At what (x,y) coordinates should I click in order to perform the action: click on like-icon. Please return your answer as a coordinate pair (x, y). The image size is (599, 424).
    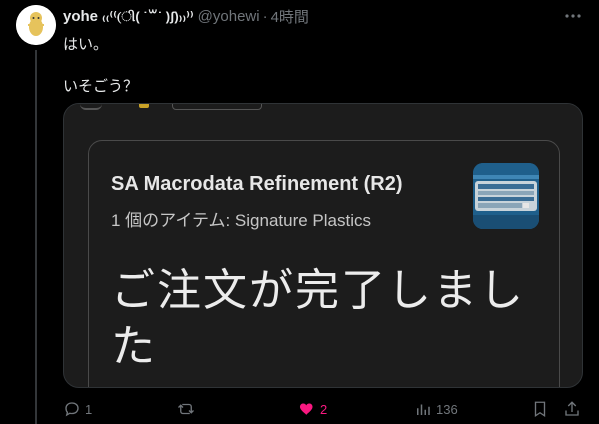
    Looking at the image, I should click on (306, 409).